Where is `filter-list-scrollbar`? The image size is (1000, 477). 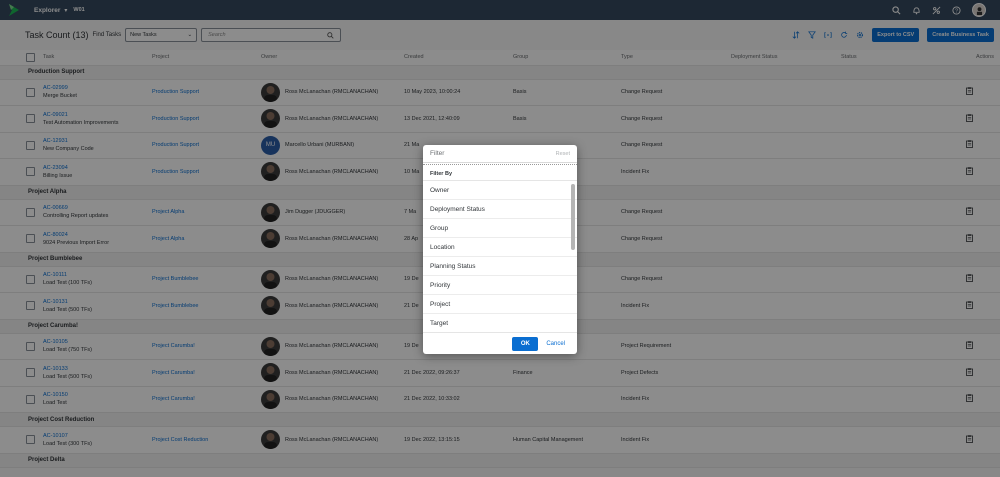 filter-list-scrollbar is located at coordinates (573, 217).